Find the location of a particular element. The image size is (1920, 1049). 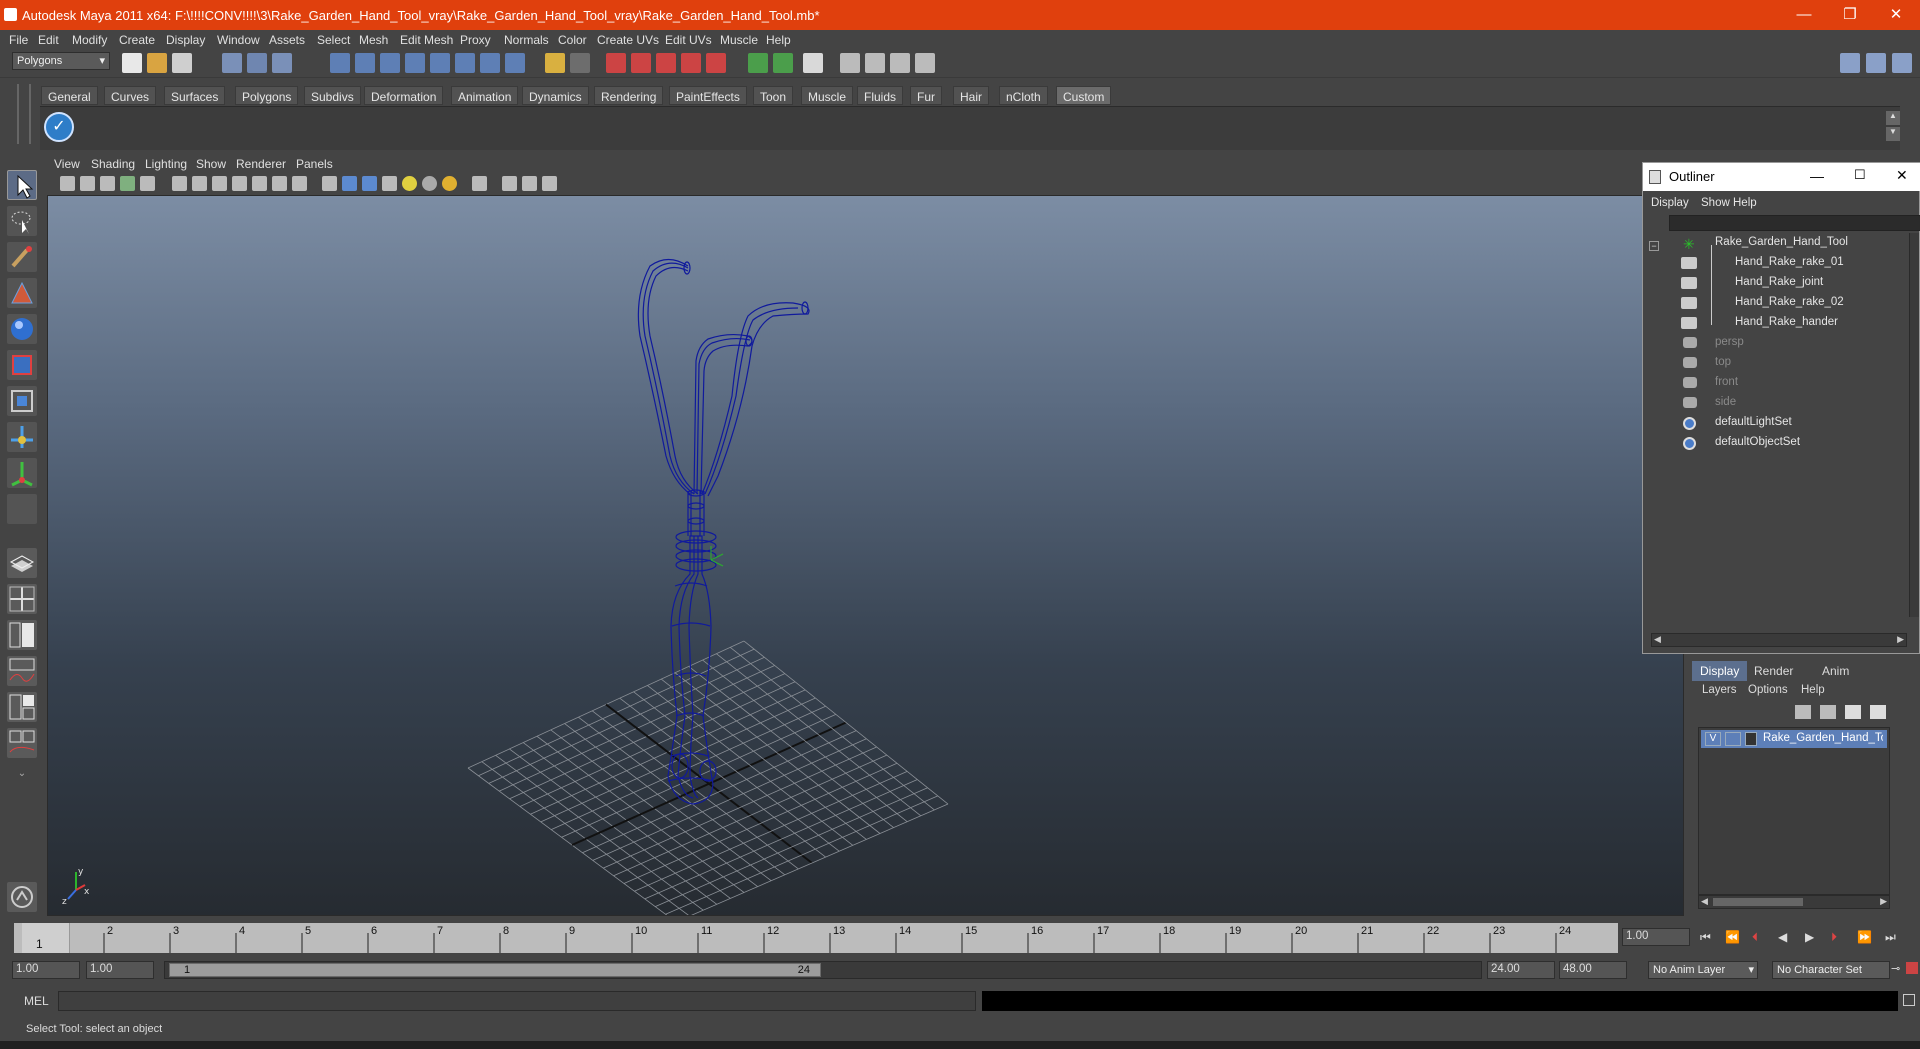

new-scene-icon is located at coordinates (132, 63).